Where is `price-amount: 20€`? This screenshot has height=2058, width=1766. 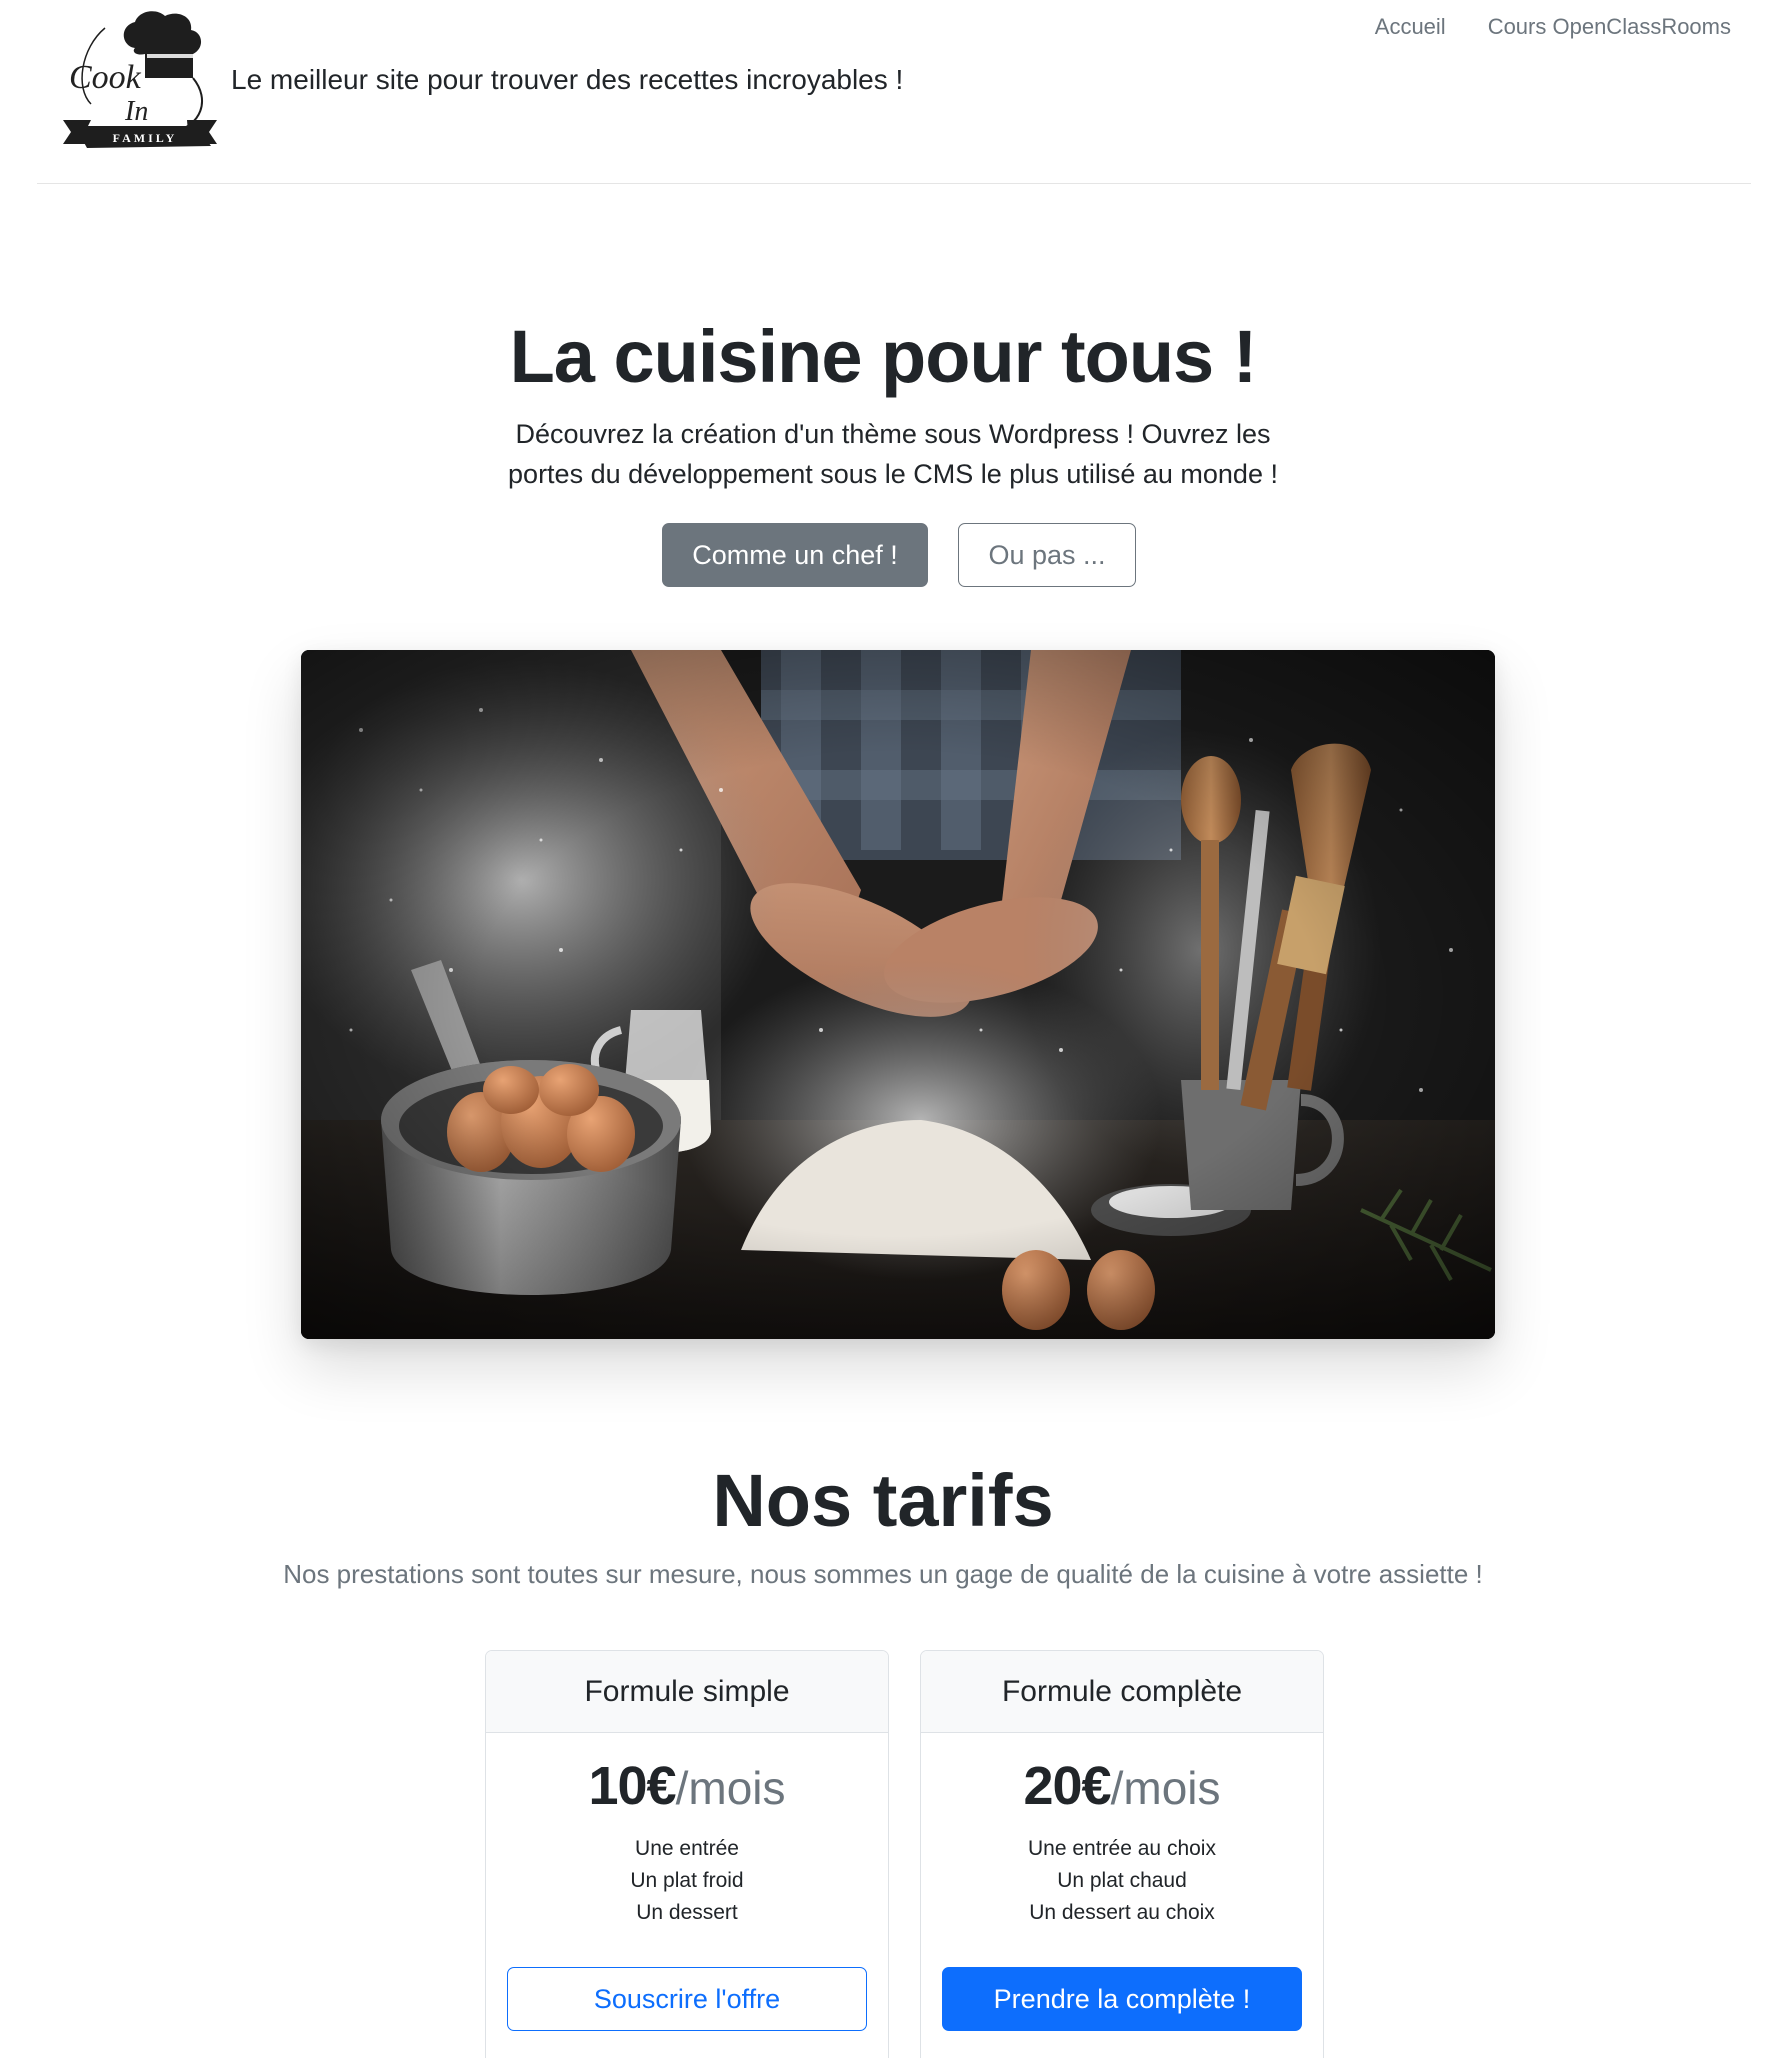
price-amount: 20€ is located at coordinates (1067, 1786).